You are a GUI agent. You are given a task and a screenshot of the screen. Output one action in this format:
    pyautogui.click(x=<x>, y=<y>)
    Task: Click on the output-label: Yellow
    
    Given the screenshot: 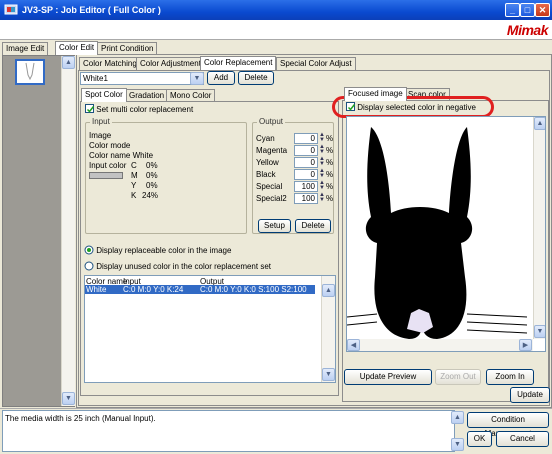 What is the action you would take?
    pyautogui.click(x=267, y=162)
    